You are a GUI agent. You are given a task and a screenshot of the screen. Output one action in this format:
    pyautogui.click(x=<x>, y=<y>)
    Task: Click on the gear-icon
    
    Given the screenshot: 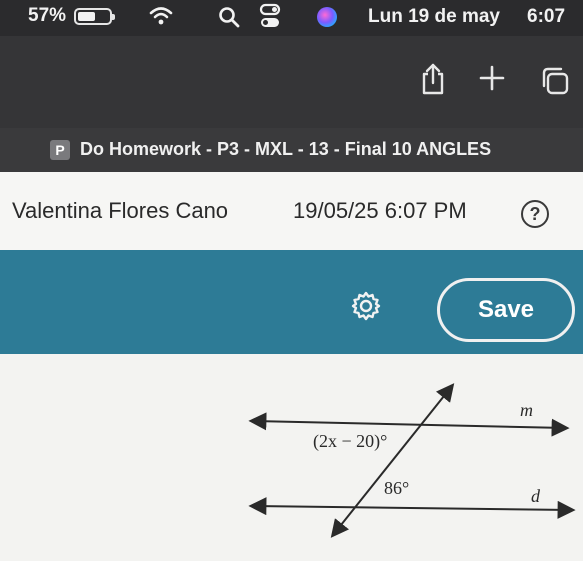 What is the action you would take?
    pyautogui.click(x=366, y=306)
    